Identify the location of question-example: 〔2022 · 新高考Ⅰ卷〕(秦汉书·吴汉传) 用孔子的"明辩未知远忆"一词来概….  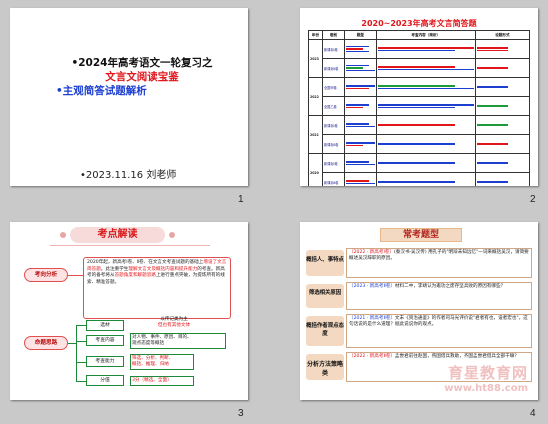
(439, 263).